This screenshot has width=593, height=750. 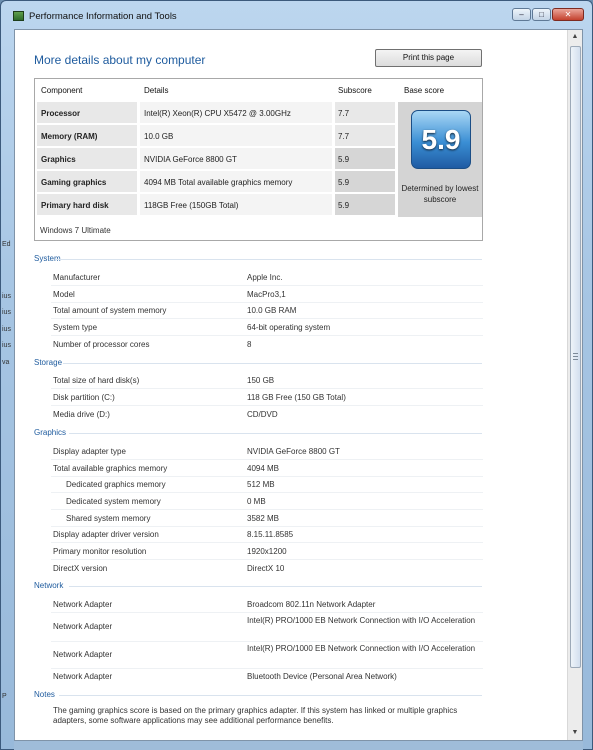 I want to click on vertical-scrollbar: ▲ ▼, so click(x=574, y=385).